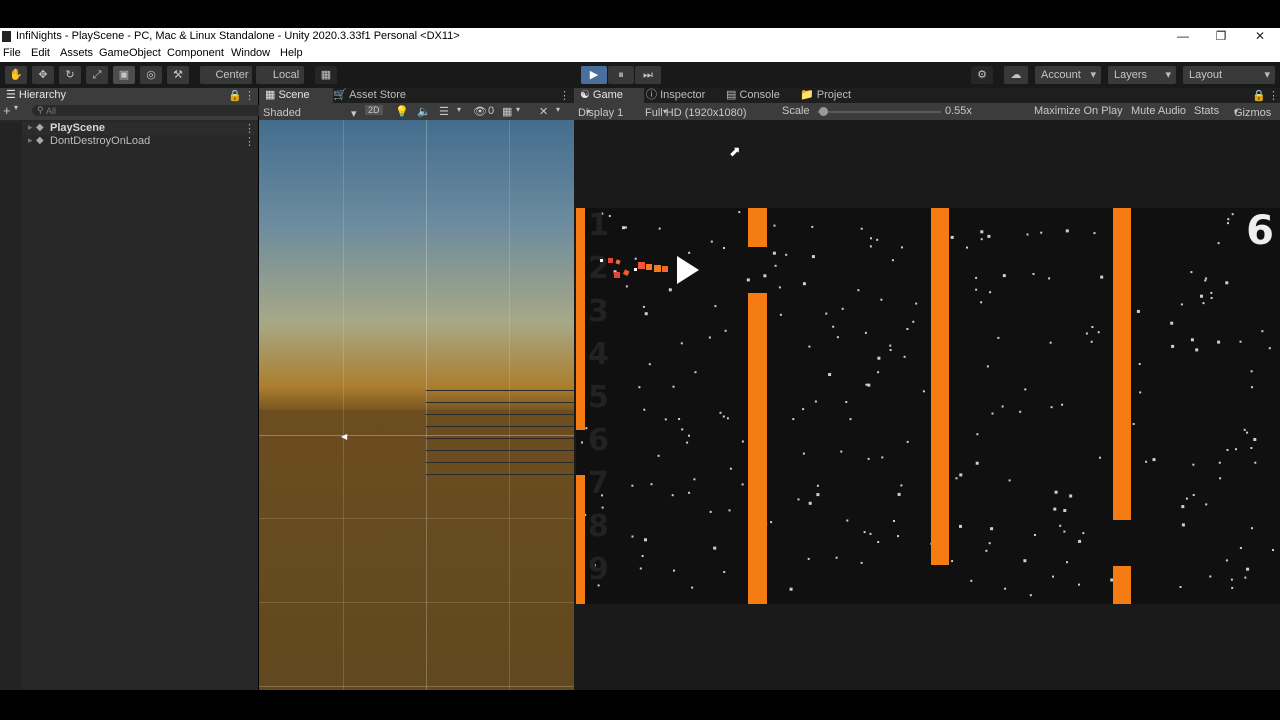 Image resolution: width=1280 pixels, height=720 pixels. I want to click on search-icon: ⚲, so click(40, 110).